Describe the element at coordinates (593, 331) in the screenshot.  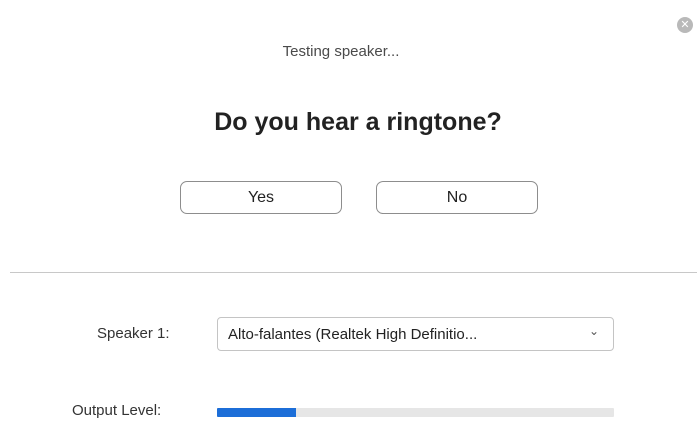
I see `chevron-down-icon: ⌄` at that location.